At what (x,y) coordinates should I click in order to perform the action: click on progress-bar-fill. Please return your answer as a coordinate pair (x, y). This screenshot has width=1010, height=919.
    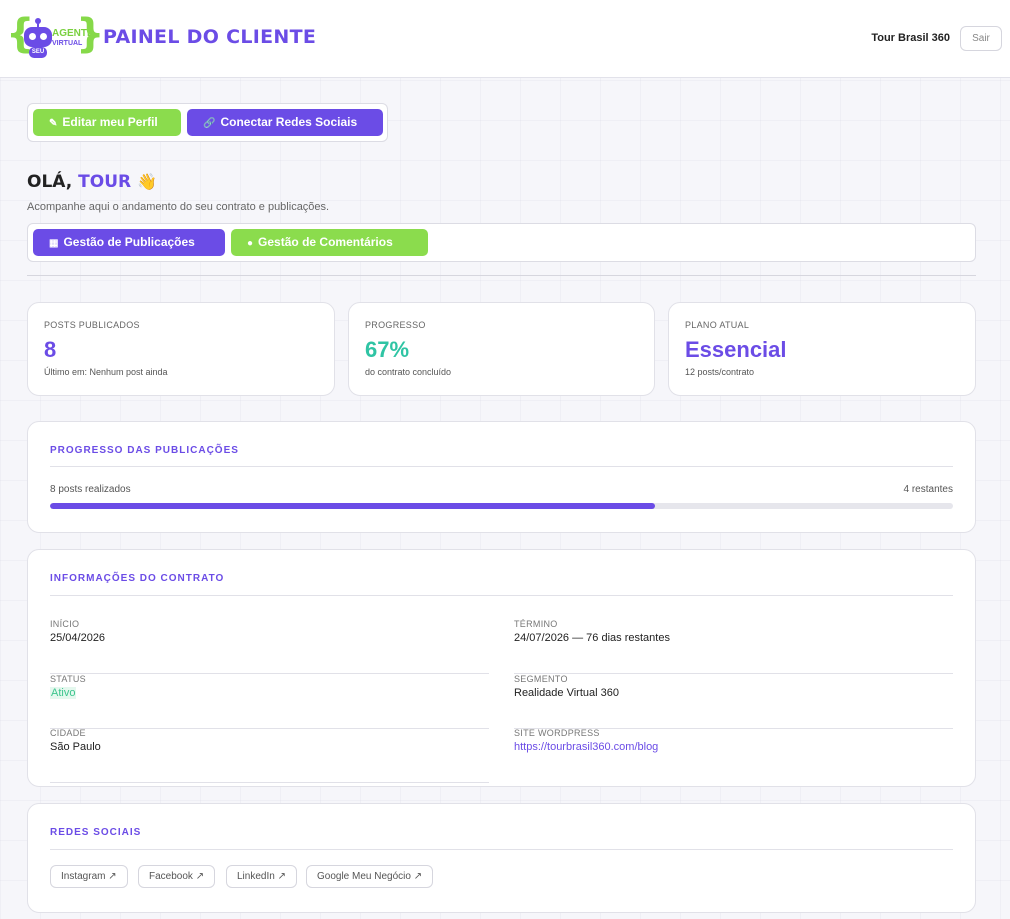
    Looking at the image, I should click on (352, 506).